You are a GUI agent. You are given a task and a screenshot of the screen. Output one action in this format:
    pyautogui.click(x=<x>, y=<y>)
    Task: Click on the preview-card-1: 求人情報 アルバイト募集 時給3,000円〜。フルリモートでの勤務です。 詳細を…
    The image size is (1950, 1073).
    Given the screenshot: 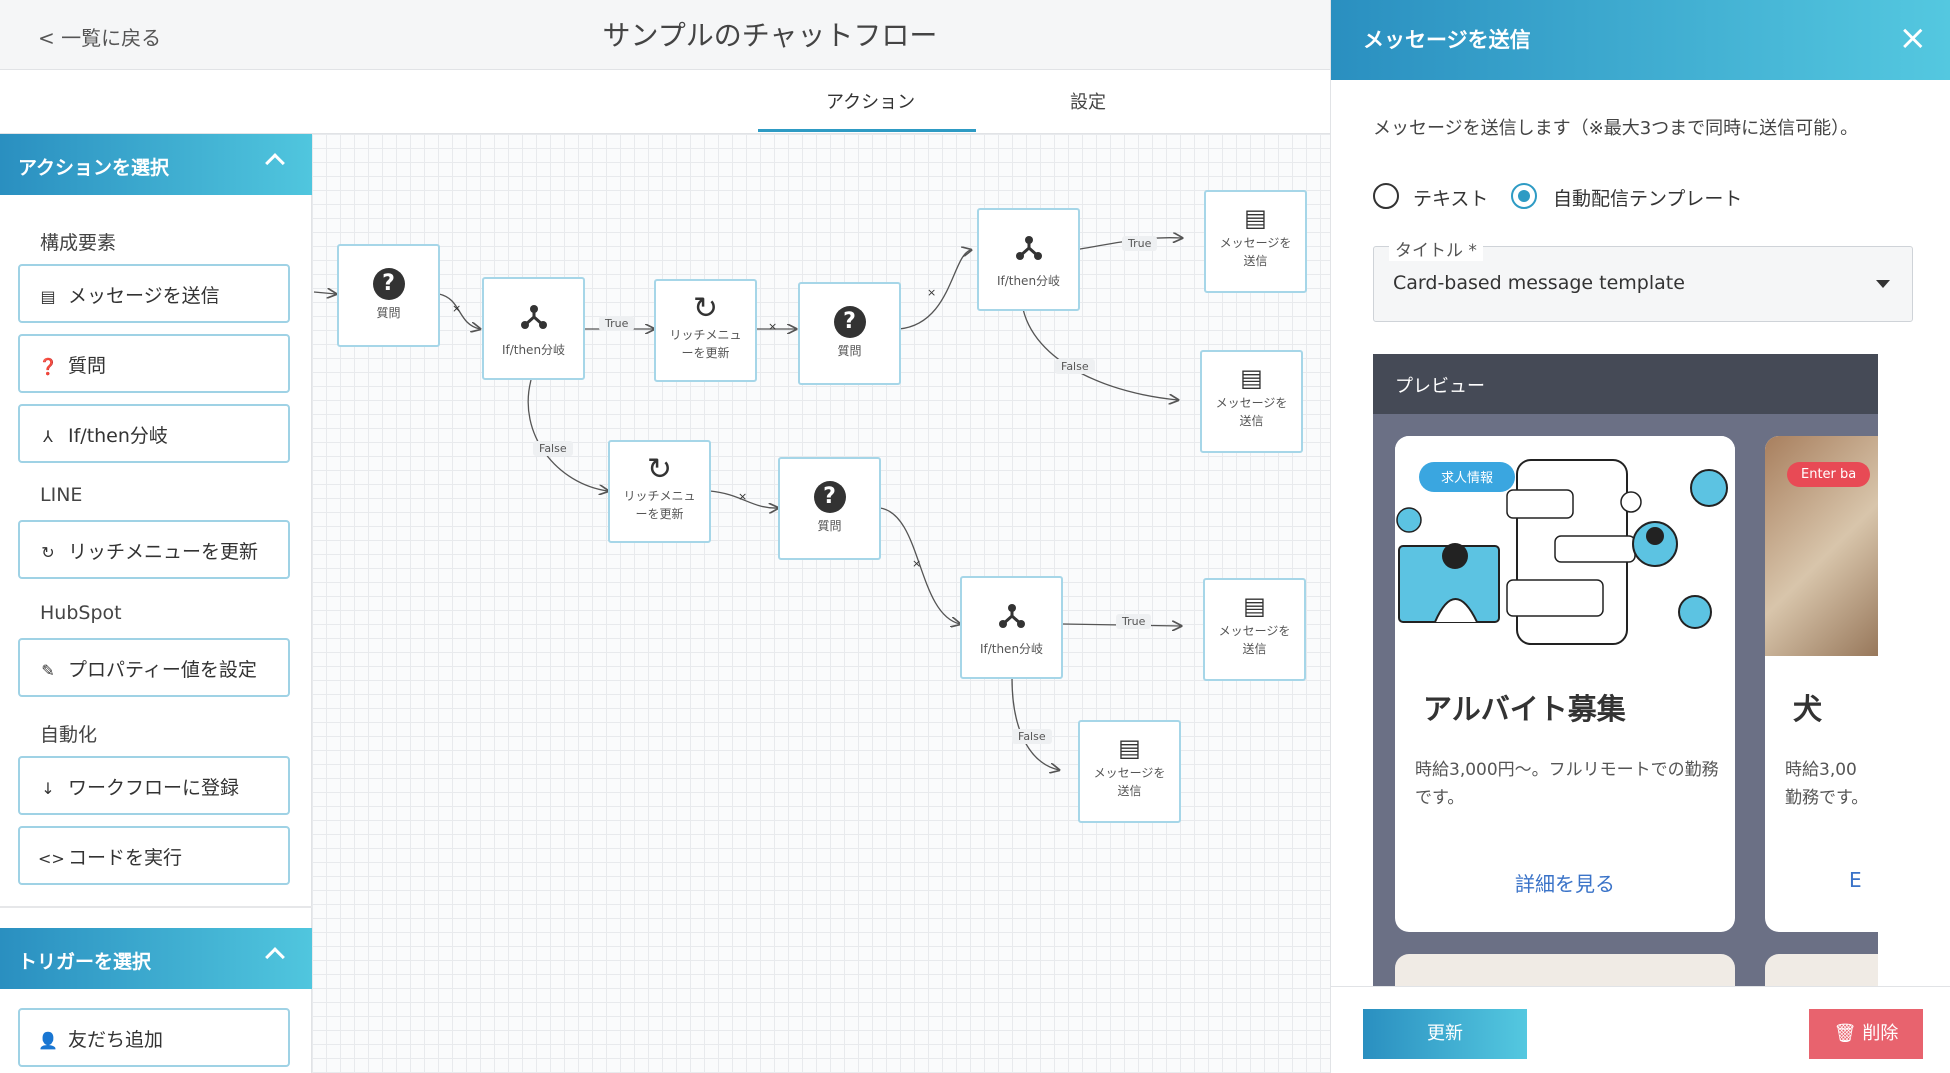 What is the action you would take?
    pyautogui.click(x=1565, y=684)
    